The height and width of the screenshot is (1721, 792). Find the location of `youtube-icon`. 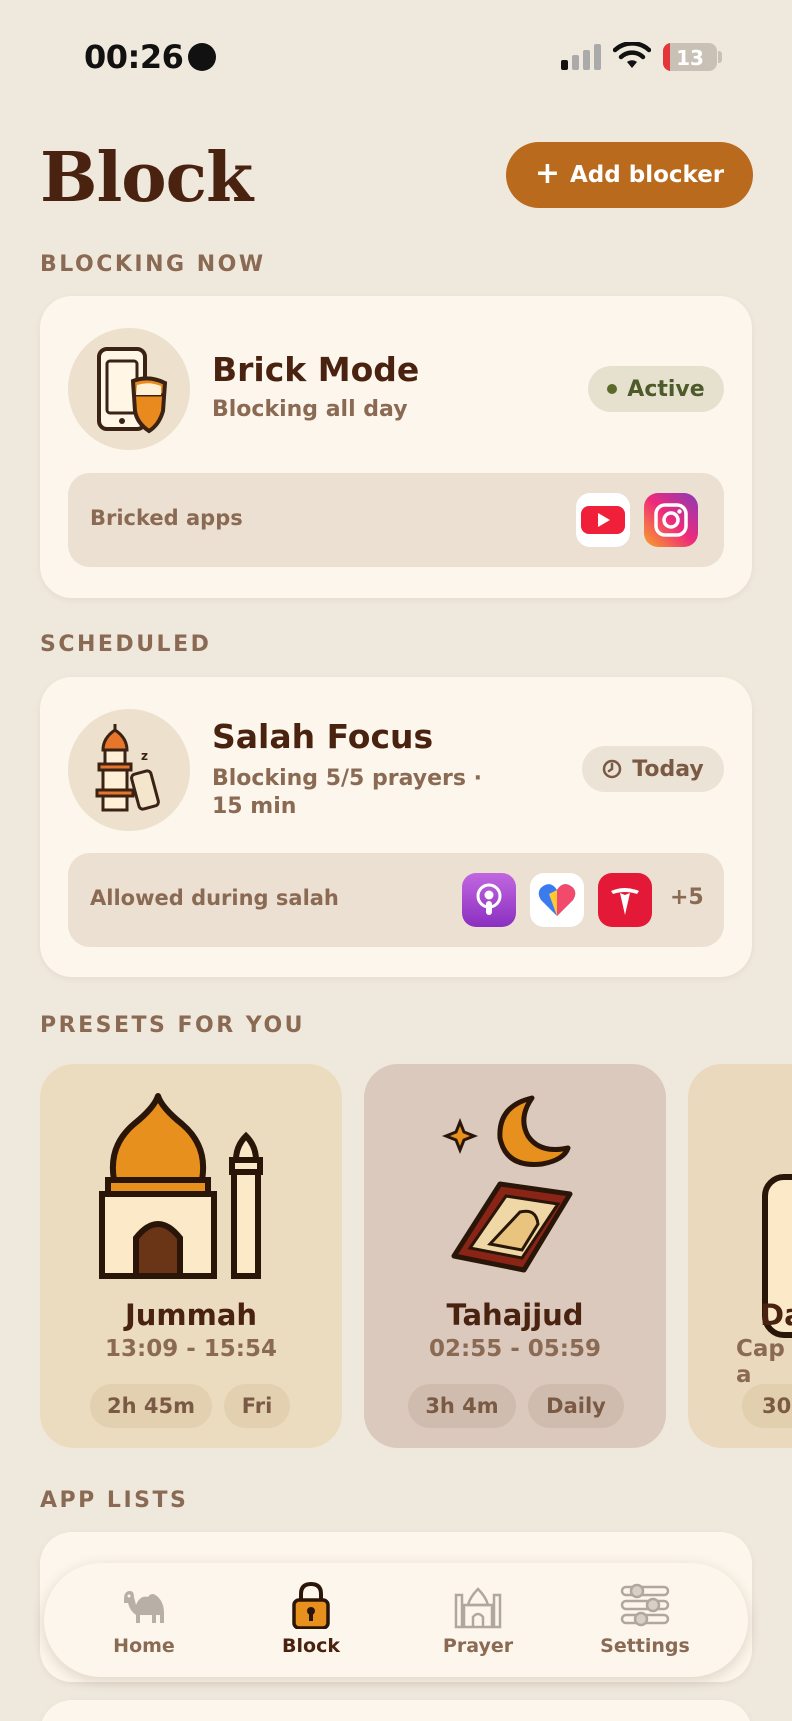

youtube-icon is located at coordinates (603, 520).